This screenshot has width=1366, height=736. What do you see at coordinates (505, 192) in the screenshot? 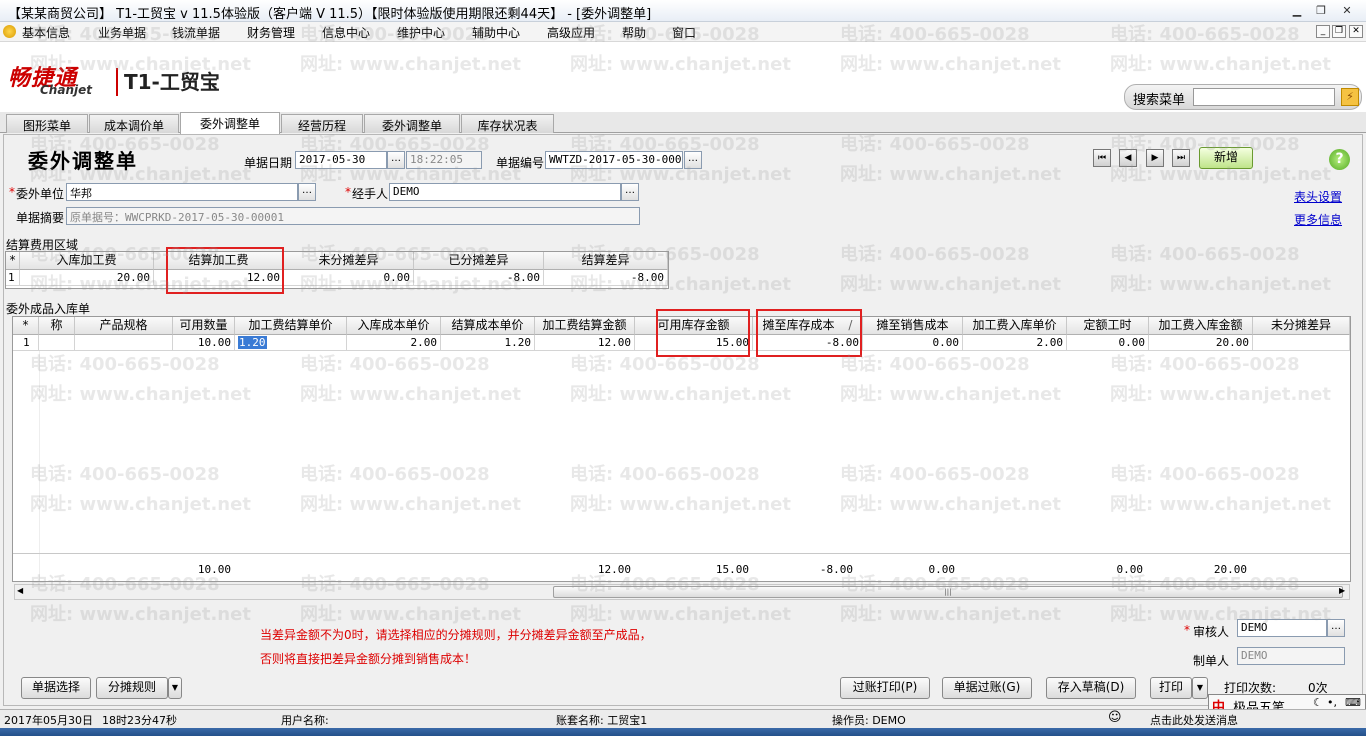
I see `handler-field: DEMO` at bounding box center [505, 192].